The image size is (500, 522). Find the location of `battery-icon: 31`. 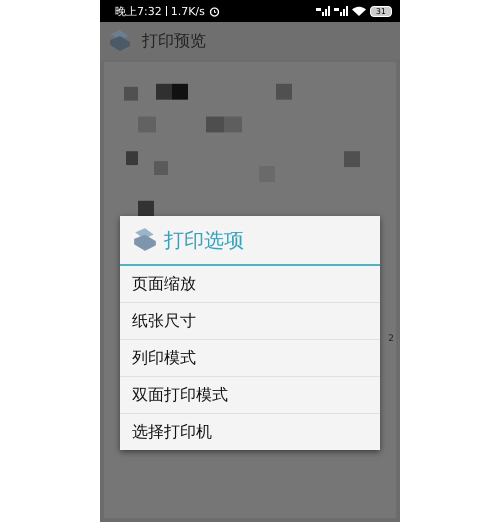

battery-icon: 31 is located at coordinates (381, 11).